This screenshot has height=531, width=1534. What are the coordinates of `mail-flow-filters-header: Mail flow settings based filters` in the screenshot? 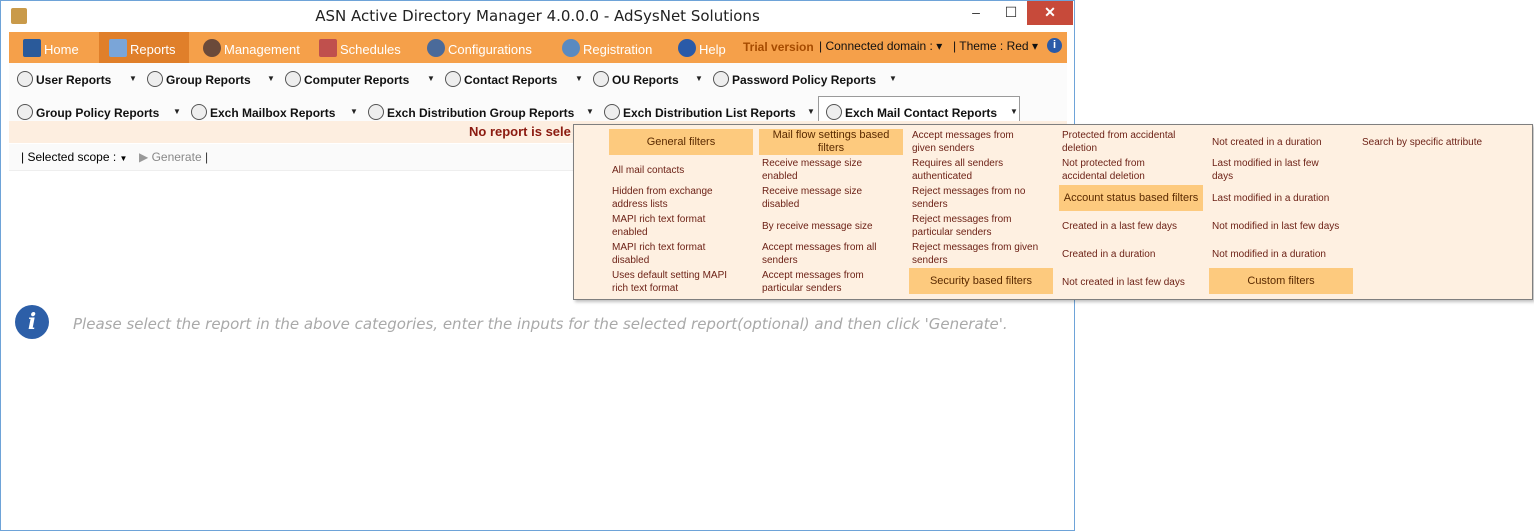 It's located at (831, 142).